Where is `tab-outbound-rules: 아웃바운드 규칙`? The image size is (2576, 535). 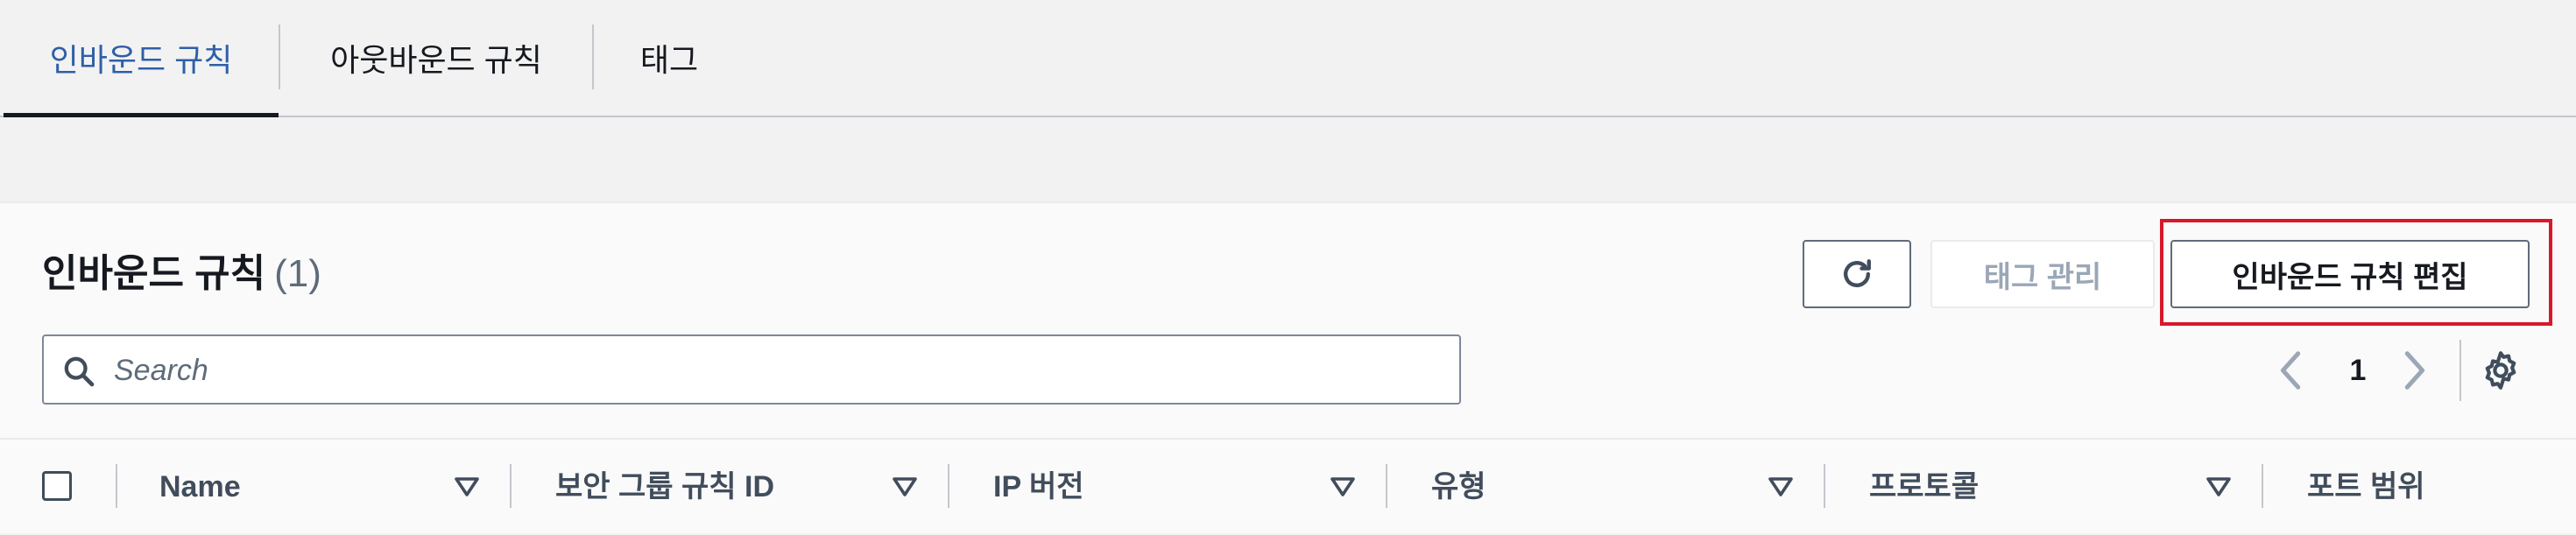
tab-outbound-rules: 아웃바운드 규칙 is located at coordinates (436, 58).